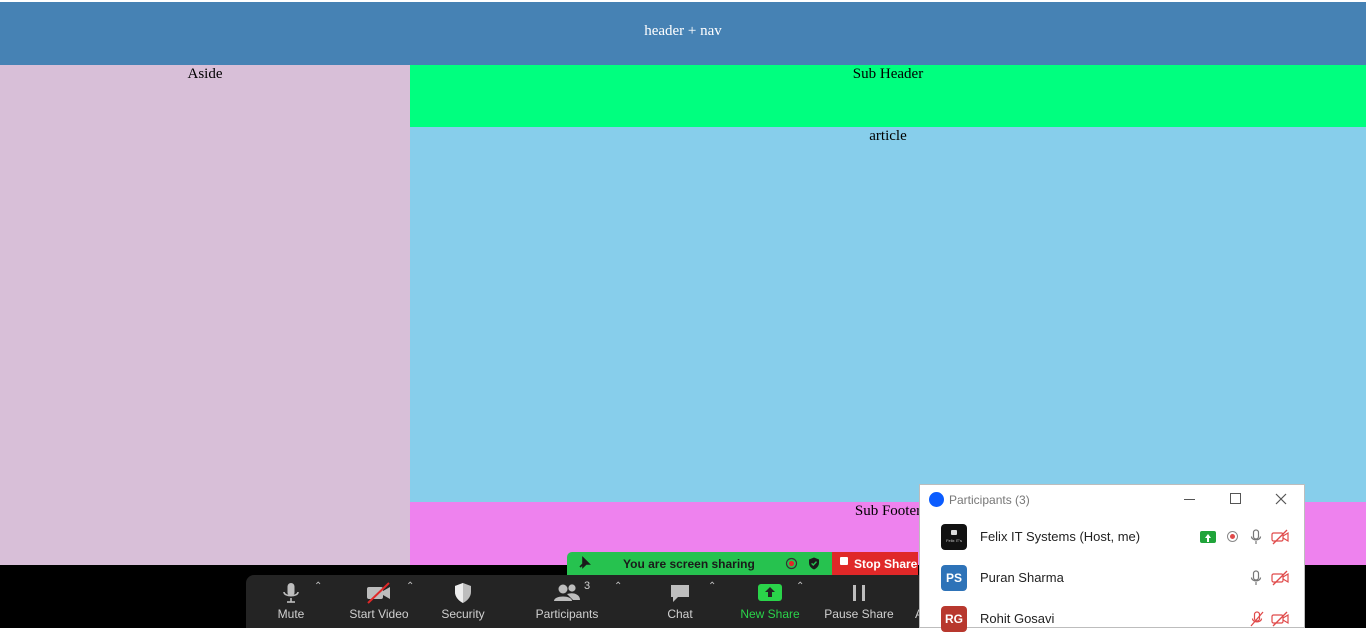  I want to click on stop-icon, so click(844, 561).